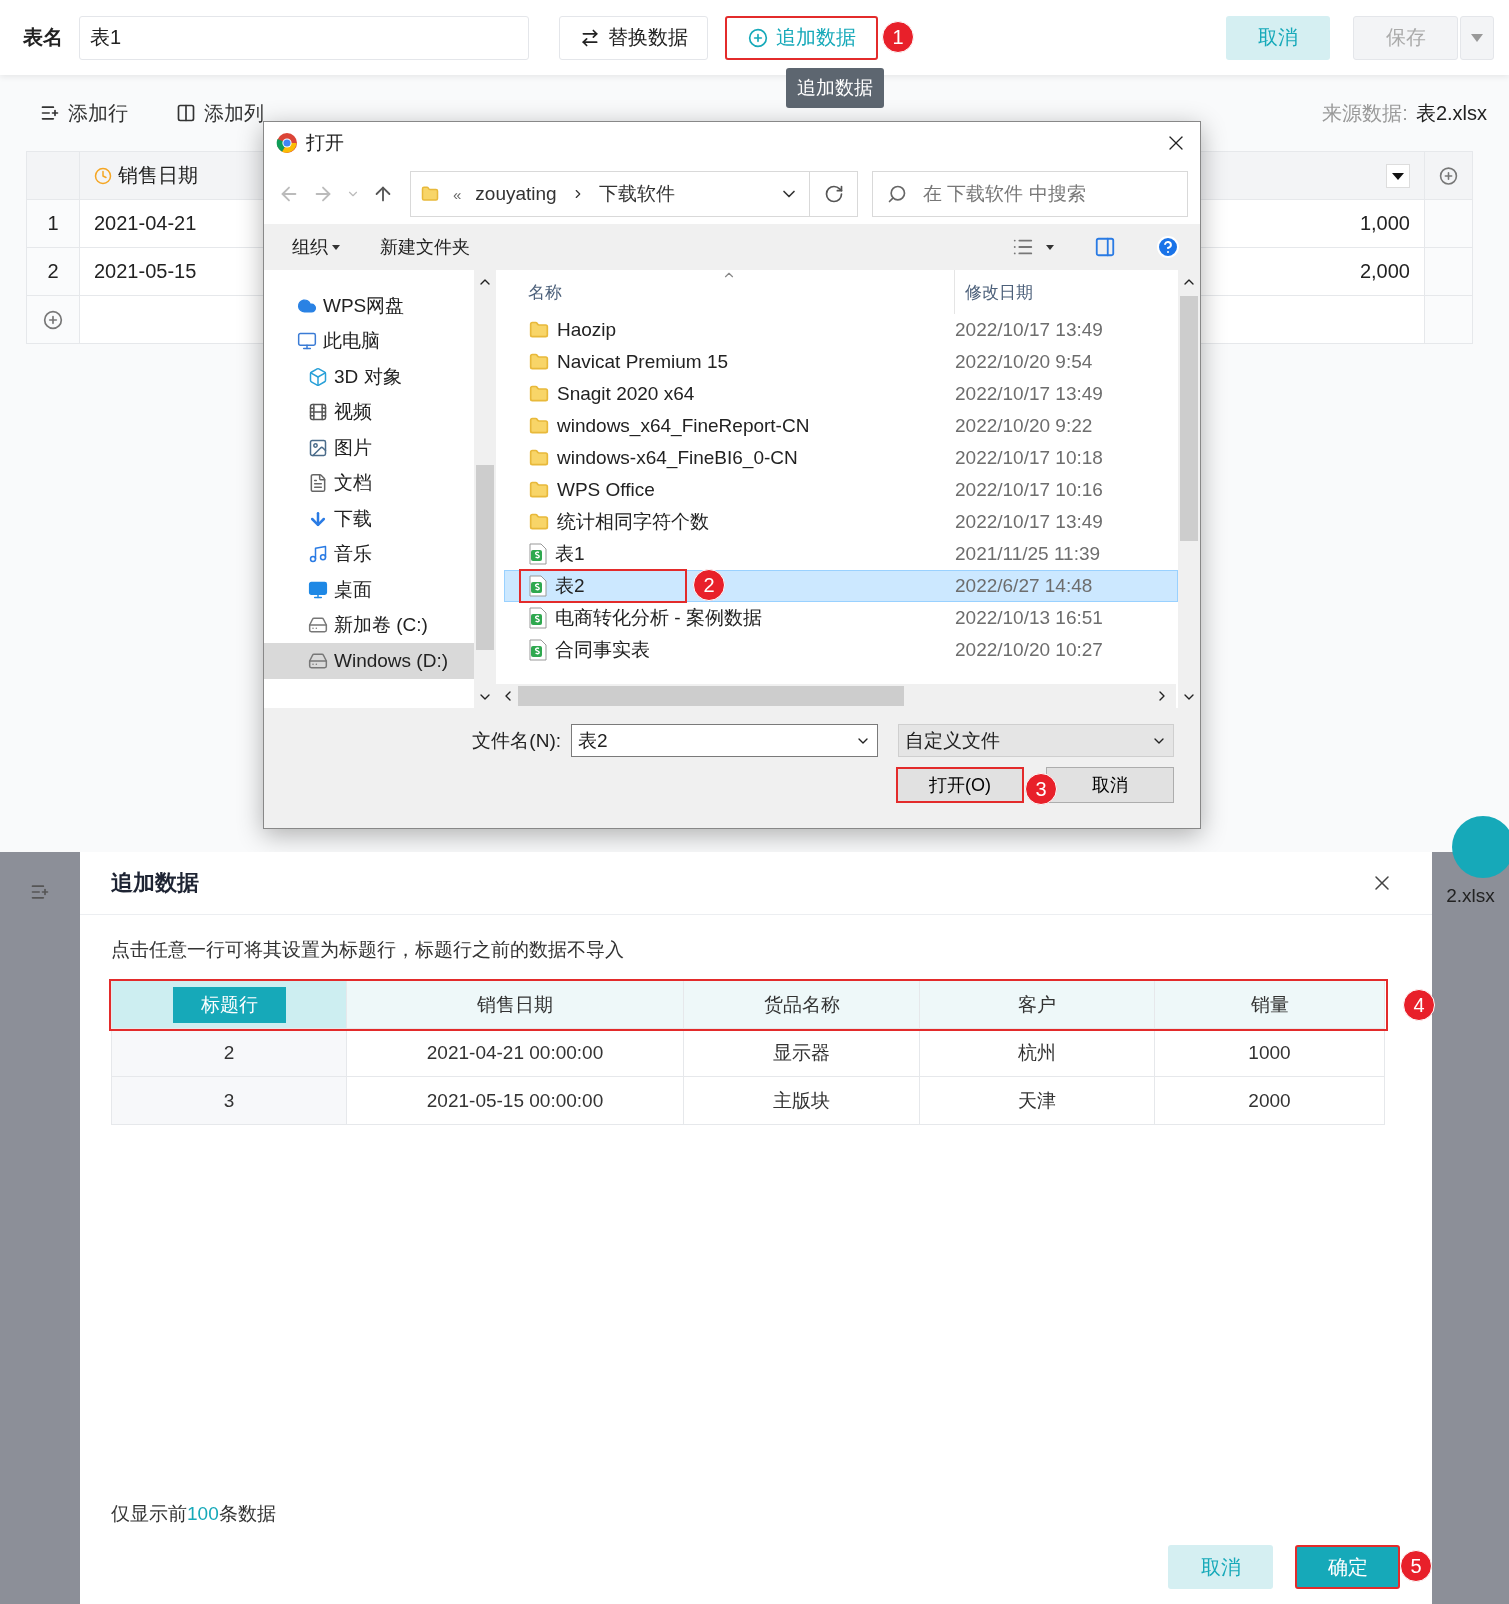 This screenshot has width=1509, height=1604. I want to click on column-header: 修改日期, so click(993, 292).